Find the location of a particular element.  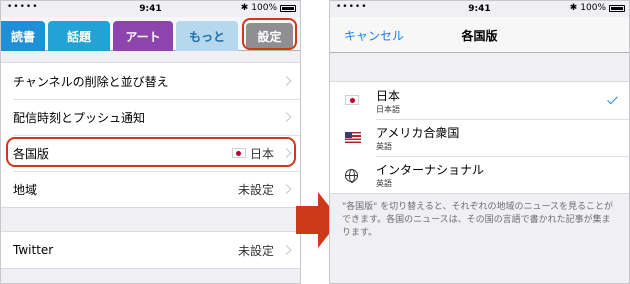

channel-tab-bar: 読書 話題 アート もっと 設定 is located at coordinates (150, 34).